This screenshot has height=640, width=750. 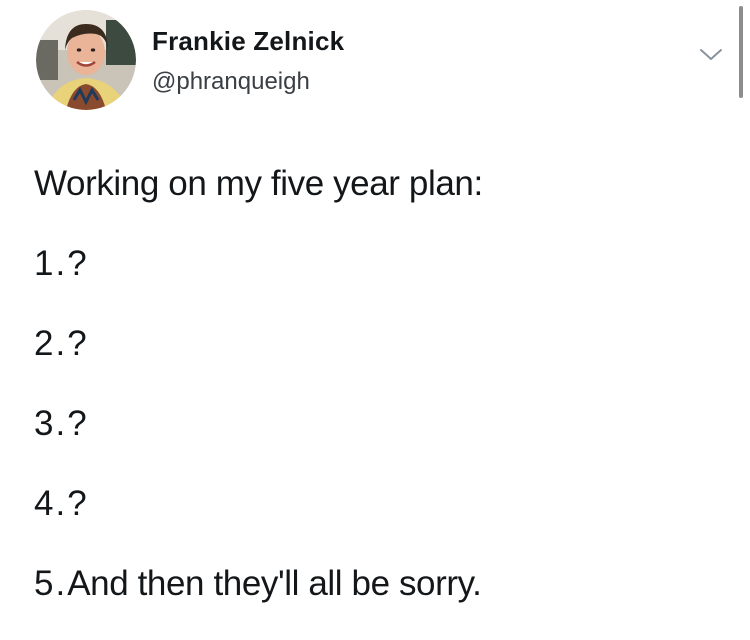 What do you see at coordinates (274, 583) in the screenshot?
I see `item-text: And then they'll all be sorry.` at bounding box center [274, 583].